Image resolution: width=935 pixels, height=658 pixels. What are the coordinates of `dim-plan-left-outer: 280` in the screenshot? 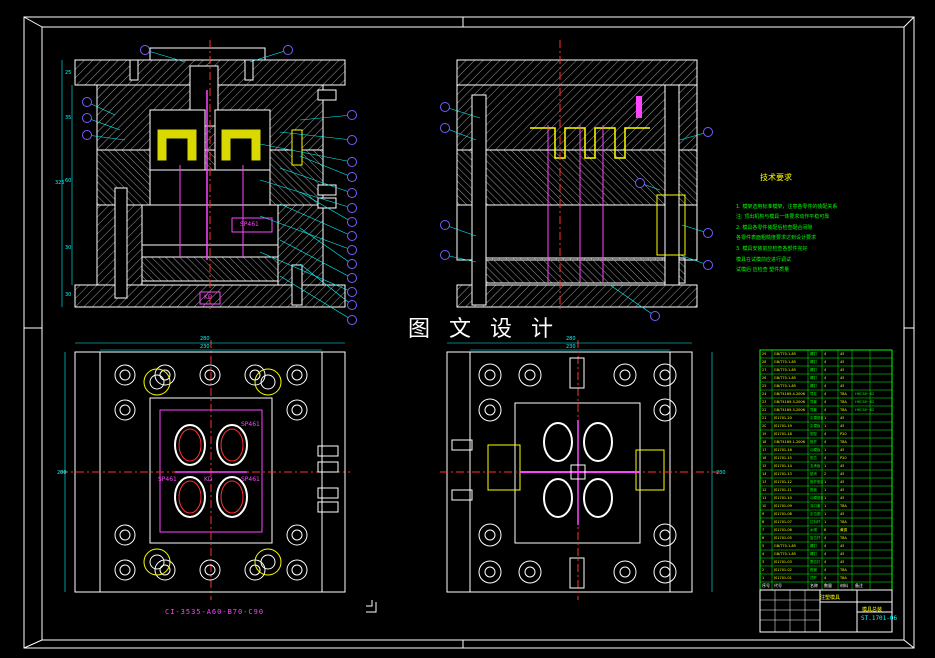 It's located at (205, 339).